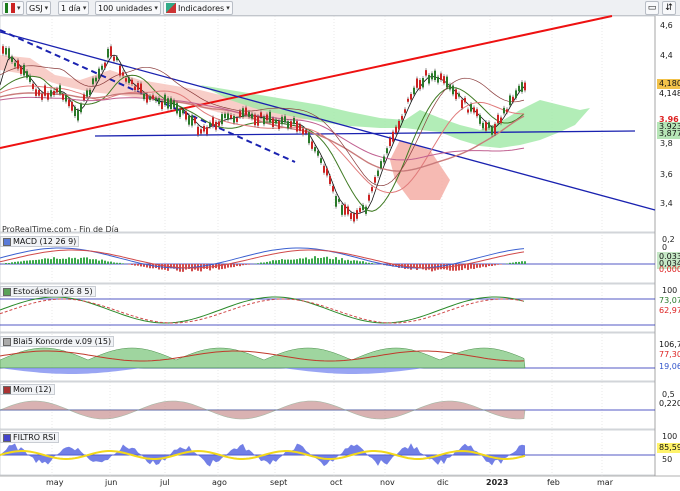  Describe the element at coordinates (62, 341) in the screenshot. I see `blai-label-text: Blai5 Koncorde v.09 (15)` at that location.